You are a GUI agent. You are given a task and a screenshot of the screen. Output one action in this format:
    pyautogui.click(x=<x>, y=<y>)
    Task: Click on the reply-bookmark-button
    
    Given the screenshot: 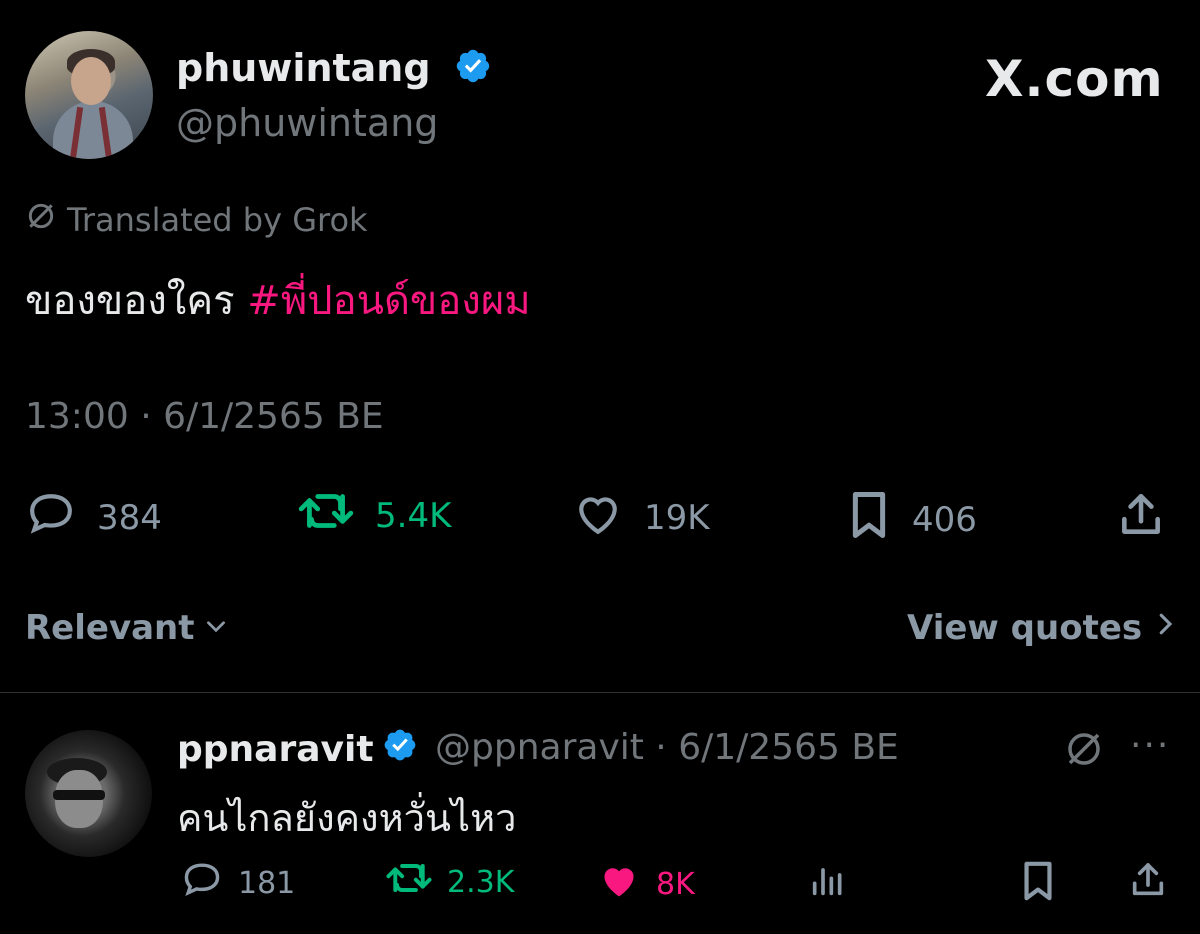 What is the action you would take?
    pyautogui.click(x=1038, y=885)
    